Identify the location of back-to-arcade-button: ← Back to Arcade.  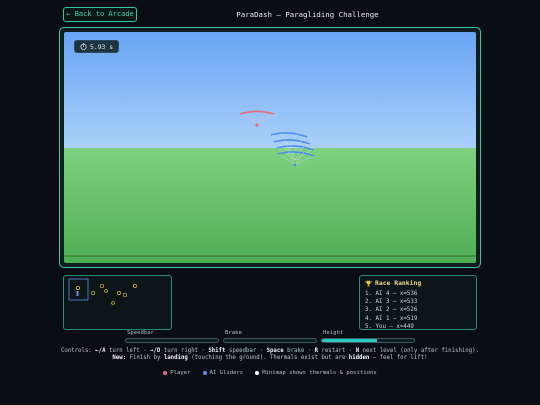
(100, 14).